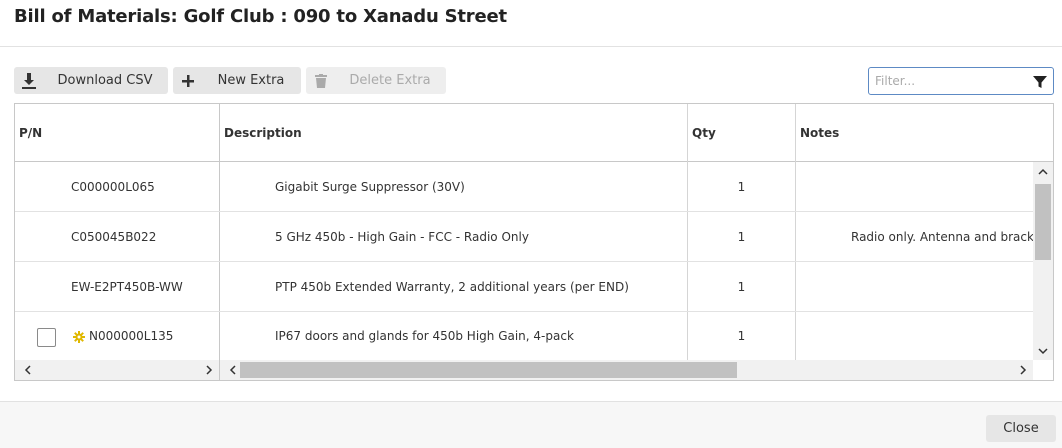 Image resolution: width=1062 pixels, height=448 pixels. What do you see at coordinates (117, 370) in the screenshot?
I see `pinned-horizontal-scrollbar` at bounding box center [117, 370].